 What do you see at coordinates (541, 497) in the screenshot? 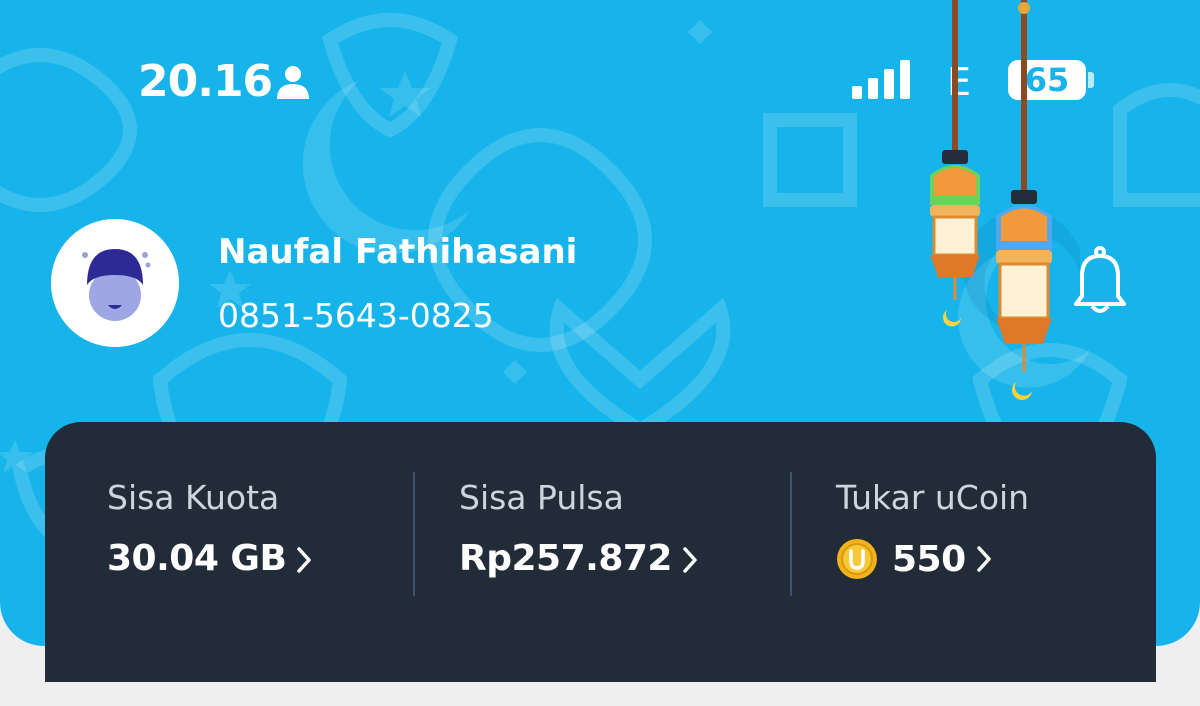
I see `stat-label: Sisa Pulsa` at bounding box center [541, 497].